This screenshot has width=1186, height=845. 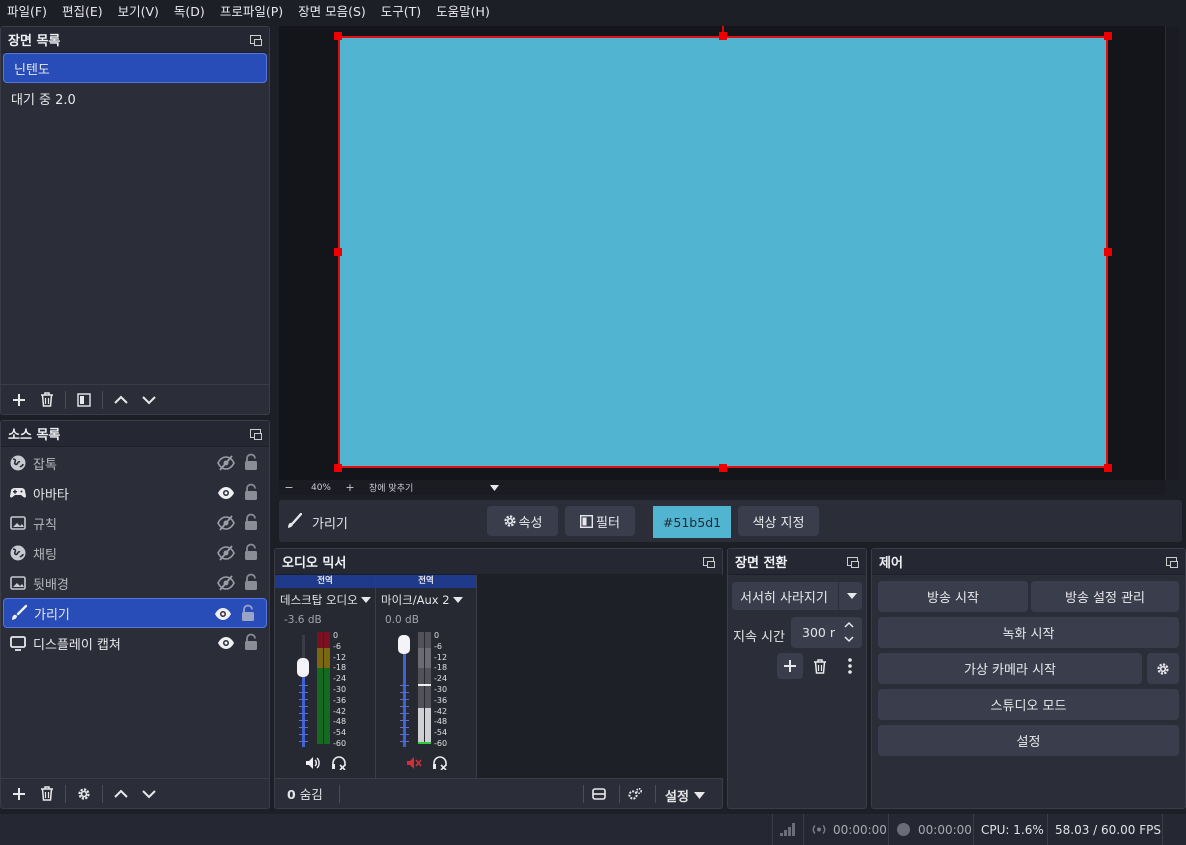 What do you see at coordinates (849, 624) in the screenshot?
I see `spin-up-icon` at bounding box center [849, 624].